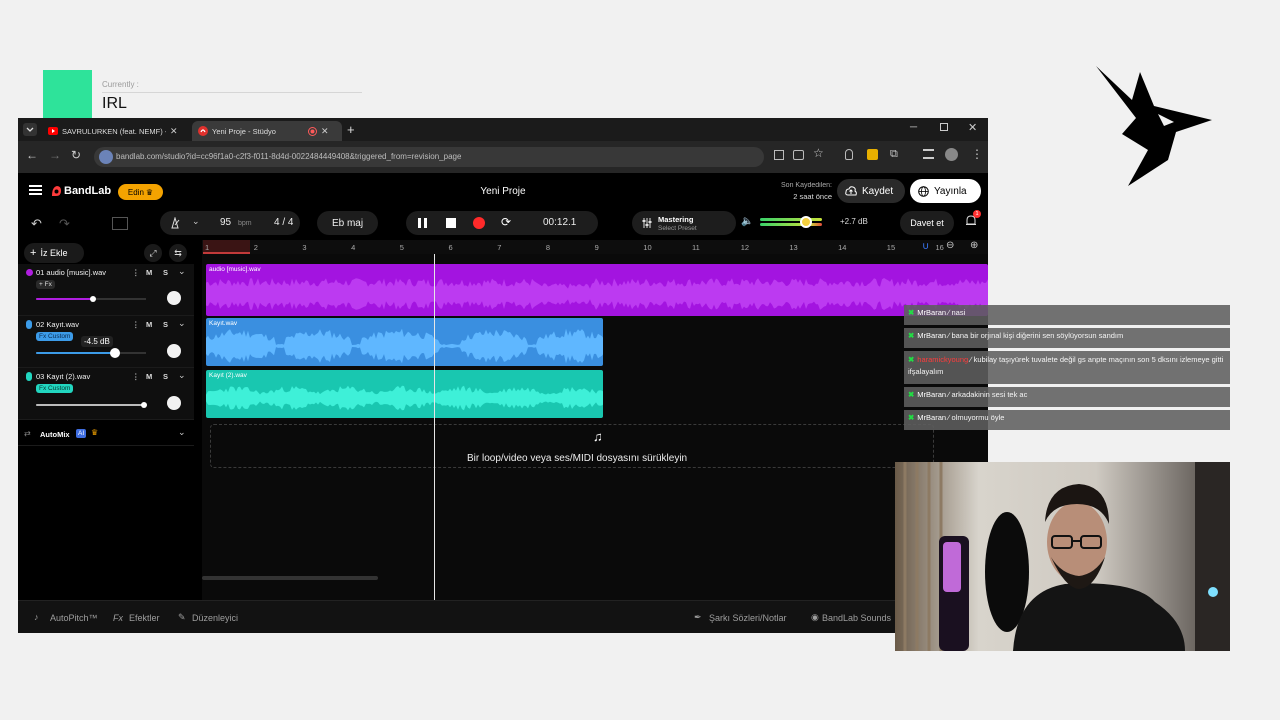 The height and width of the screenshot is (720, 1280). What do you see at coordinates (972, 219) in the screenshot?
I see `notifications-button: 1` at bounding box center [972, 219].